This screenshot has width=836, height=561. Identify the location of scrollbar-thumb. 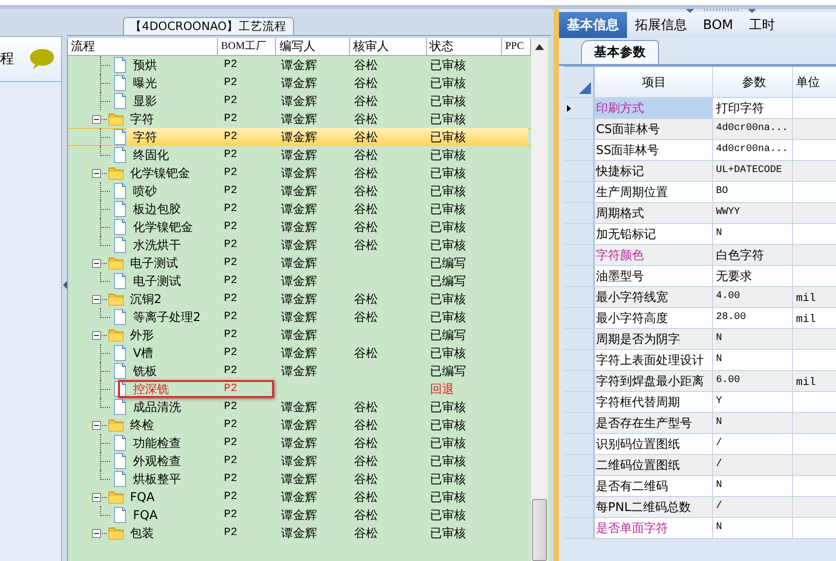
(539, 530).